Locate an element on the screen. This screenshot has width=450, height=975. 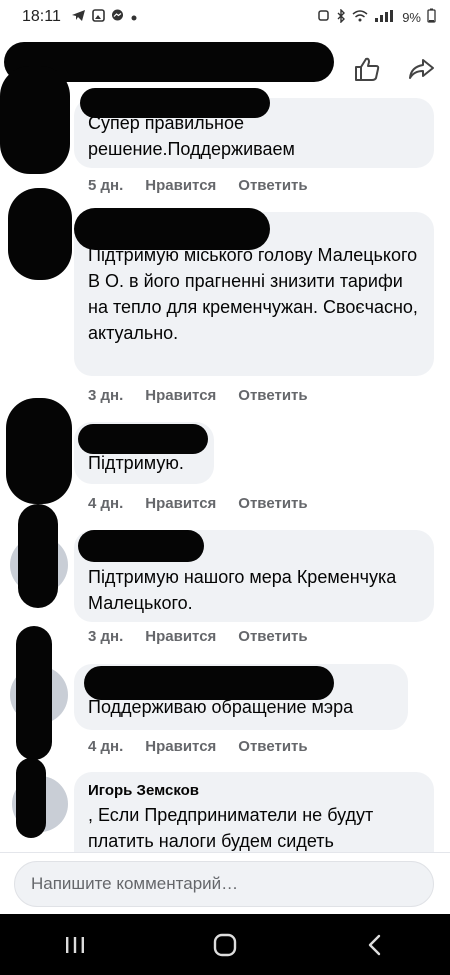
home-icon is located at coordinates (225, 945).